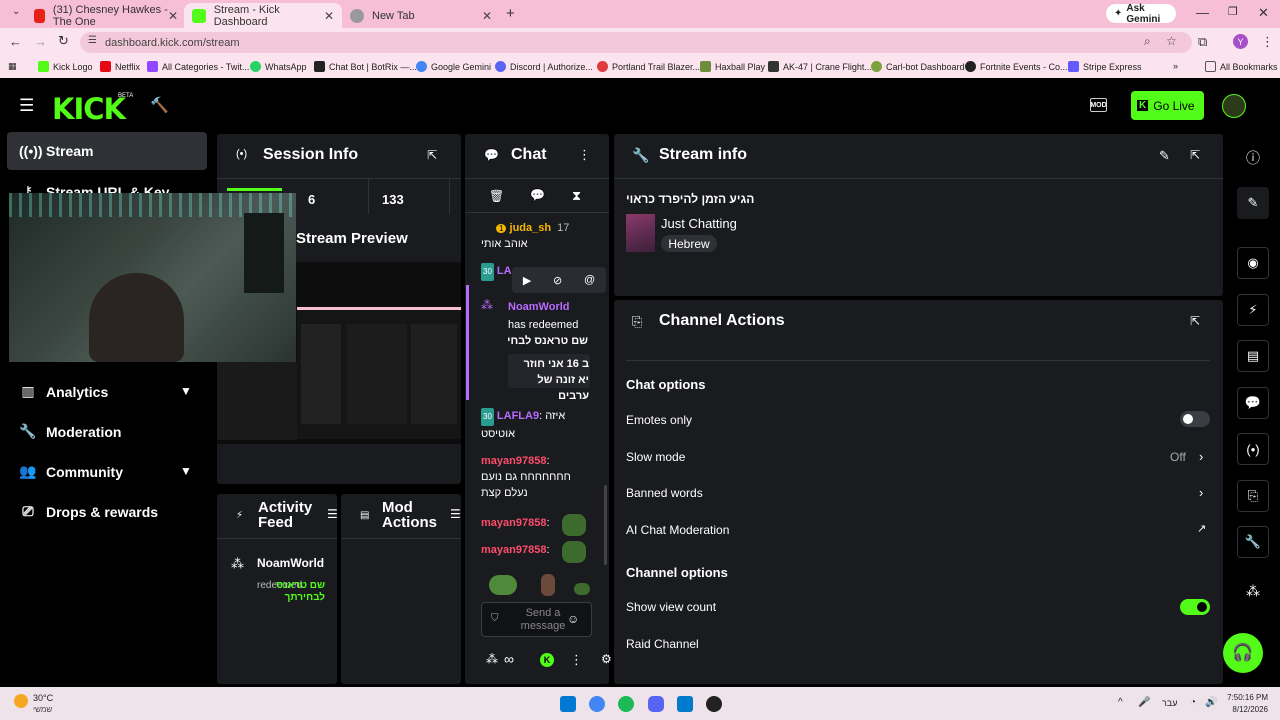 The width and height of the screenshot is (1280, 720). Describe the element at coordinates (453, 66) in the screenshot. I see `bookmark-gemini: Google Gemini` at that location.